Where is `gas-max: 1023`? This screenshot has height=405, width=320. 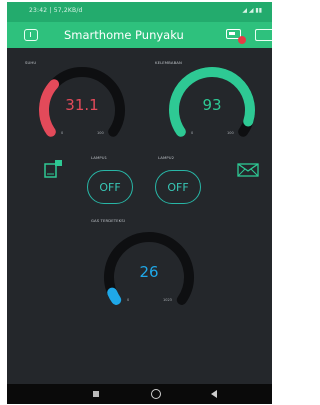 gas-max: 1023 is located at coordinates (167, 300).